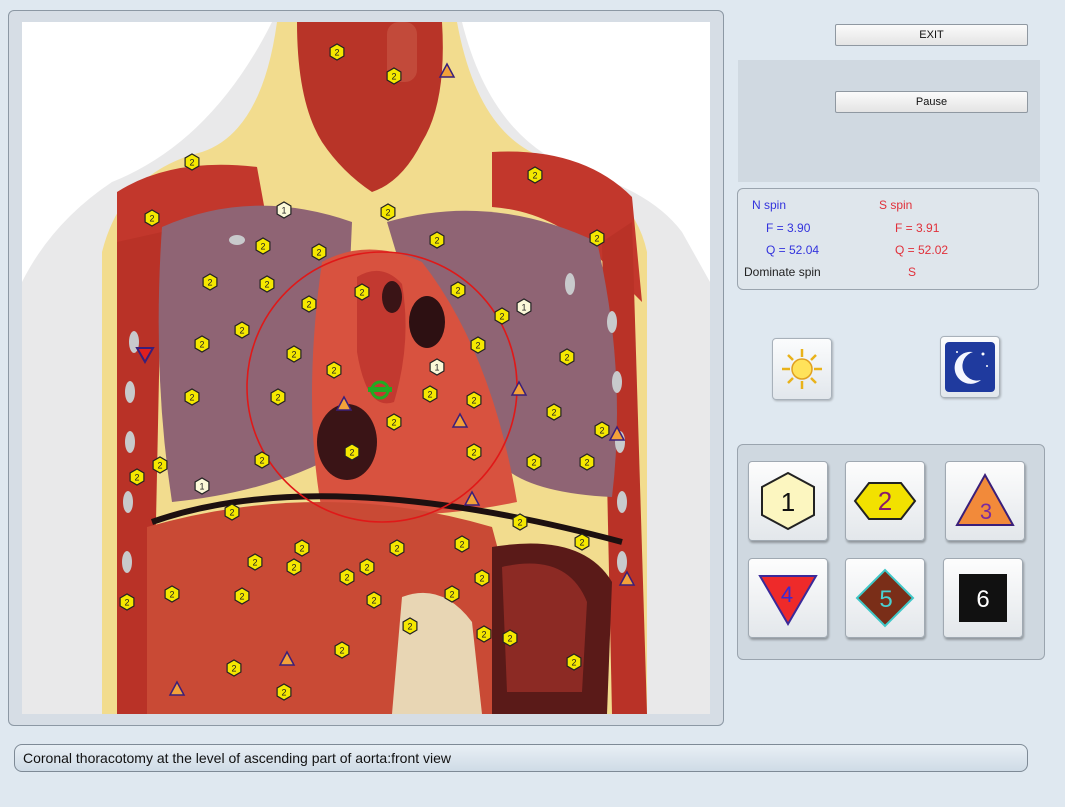 The image size is (1065, 807). I want to click on shape-1-label: 1, so click(788, 502).